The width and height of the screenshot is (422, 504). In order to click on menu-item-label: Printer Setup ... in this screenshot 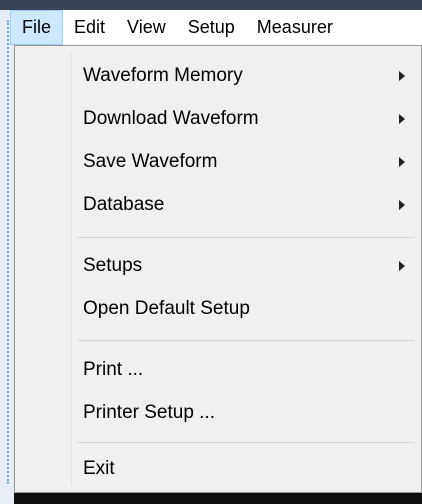, I will do `click(149, 412)`.